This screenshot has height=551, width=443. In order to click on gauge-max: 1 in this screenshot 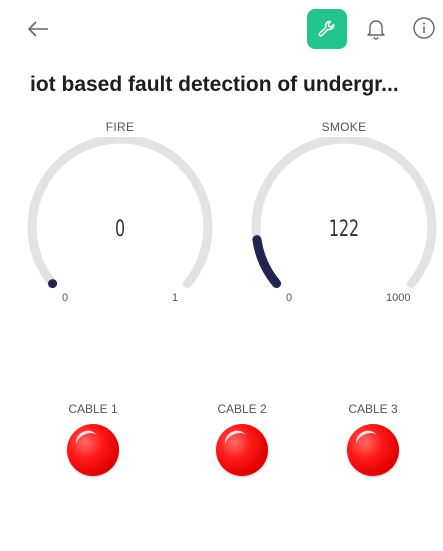, I will do `click(175, 298)`.